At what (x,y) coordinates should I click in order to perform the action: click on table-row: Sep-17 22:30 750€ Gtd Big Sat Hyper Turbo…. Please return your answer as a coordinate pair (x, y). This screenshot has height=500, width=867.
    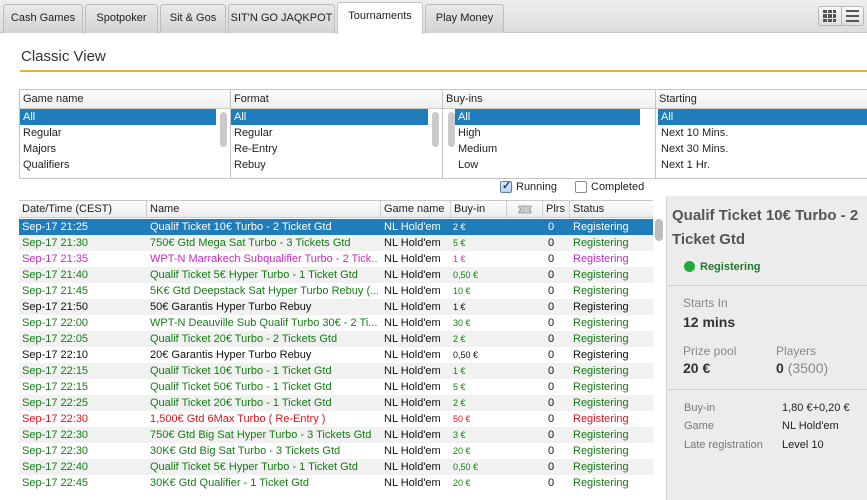
    Looking at the image, I should click on (336, 435).